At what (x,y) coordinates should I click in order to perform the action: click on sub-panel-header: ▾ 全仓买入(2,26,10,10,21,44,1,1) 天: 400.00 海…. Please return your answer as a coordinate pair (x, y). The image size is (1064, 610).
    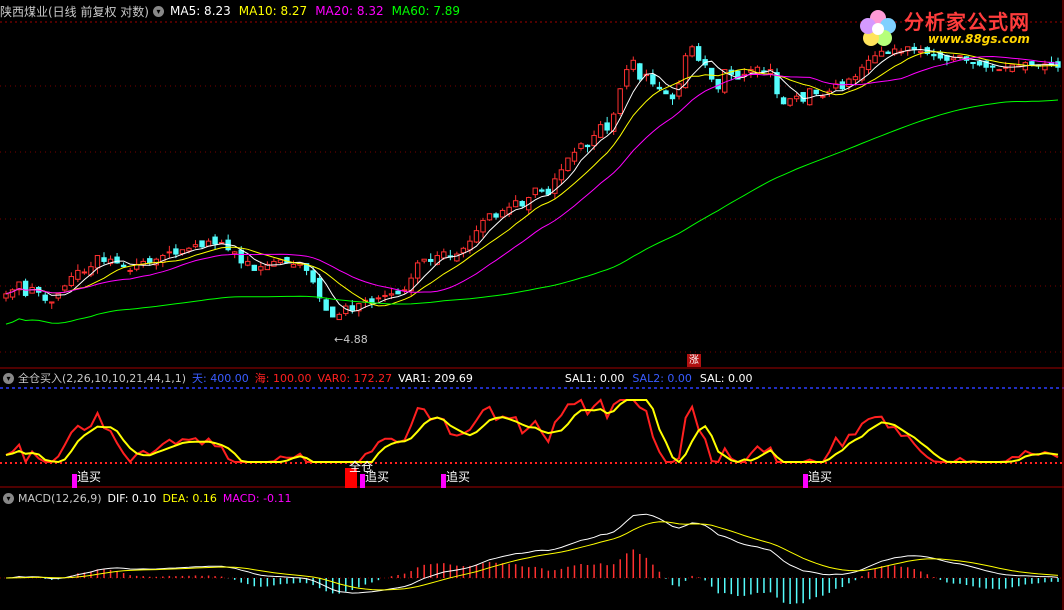
    Looking at the image, I should click on (376, 378).